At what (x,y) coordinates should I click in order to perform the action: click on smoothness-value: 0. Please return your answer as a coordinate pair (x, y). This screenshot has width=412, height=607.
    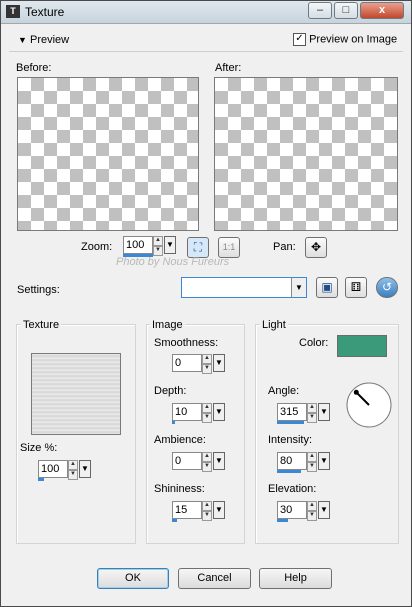
    Looking at the image, I should click on (187, 363).